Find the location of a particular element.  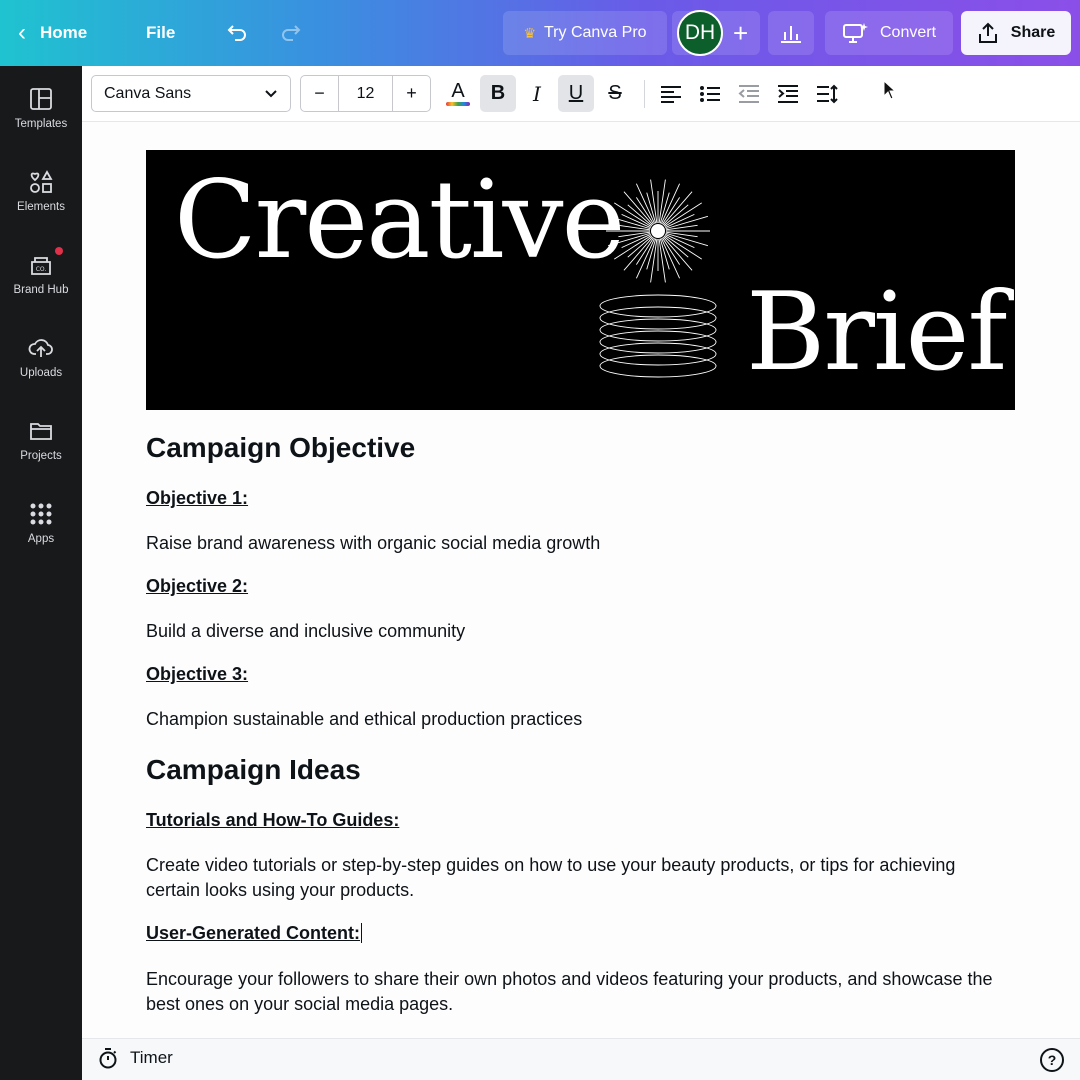

share-icon is located at coordinates (987, 32).